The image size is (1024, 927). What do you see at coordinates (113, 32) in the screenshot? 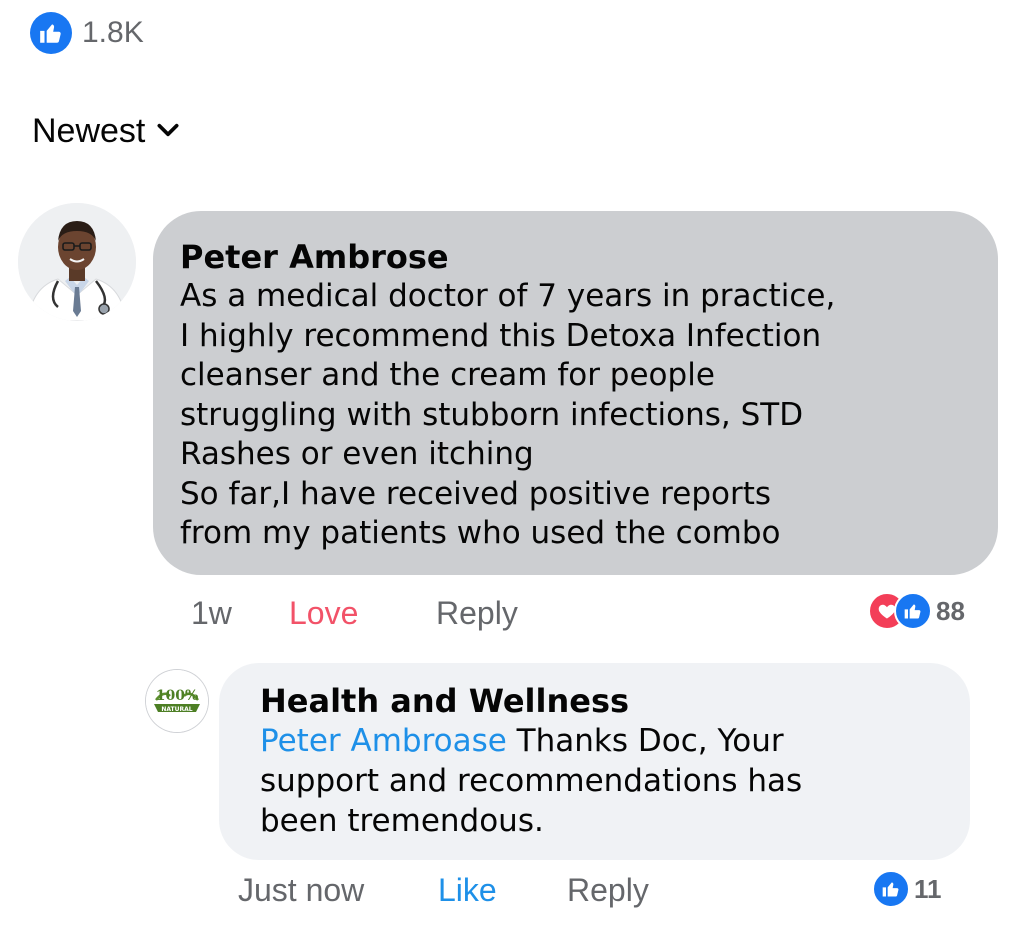
I see `post-reaction-count: 1.8K` at bounding box center [113, 32].